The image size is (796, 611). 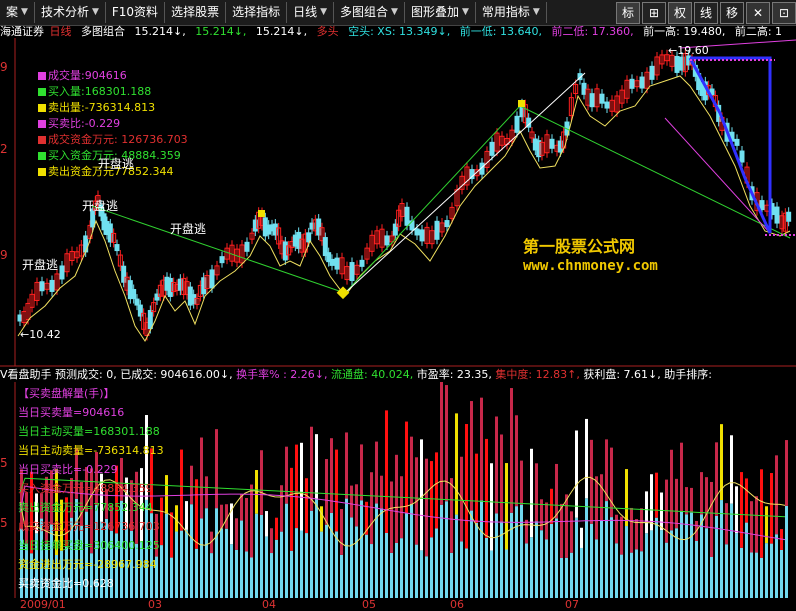 What do you see at coordinates (717, 175) in the screenshot?
I see `trend-line-magenta` at bounding box center [717, 175].